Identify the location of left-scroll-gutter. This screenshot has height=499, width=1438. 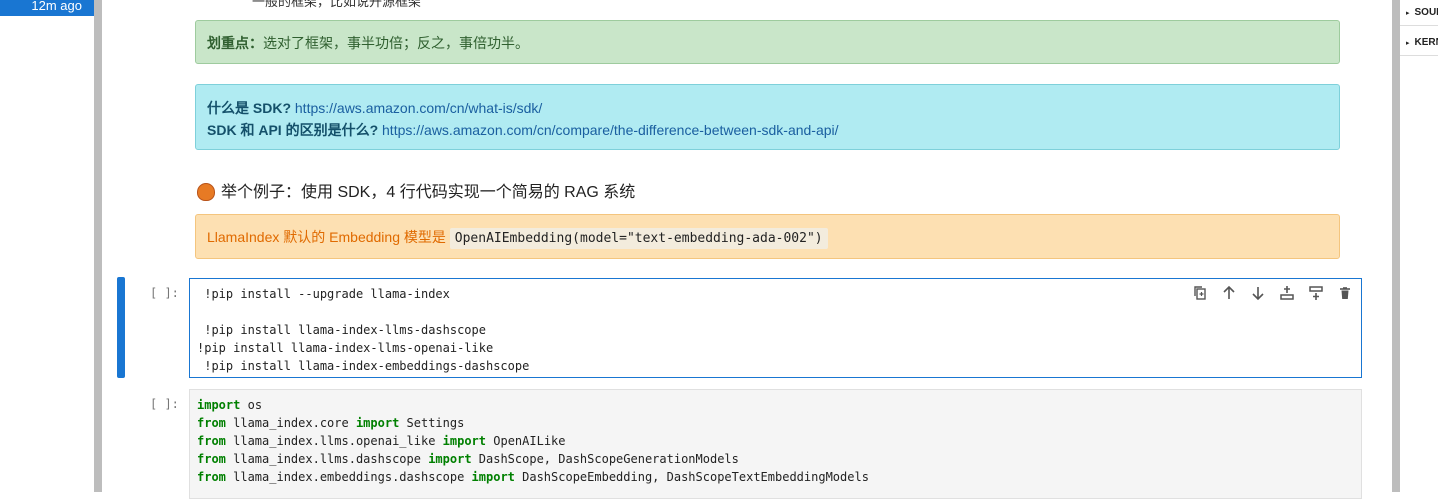
(98, 246).